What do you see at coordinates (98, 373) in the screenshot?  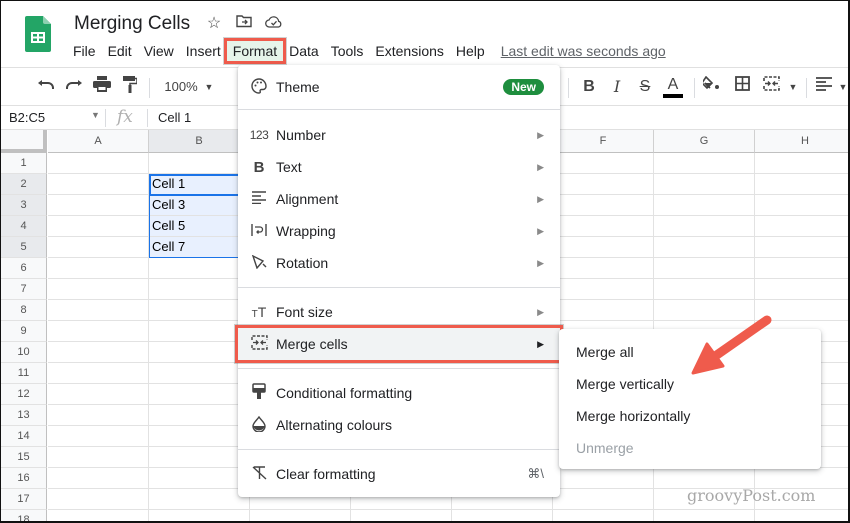 I see `cell-a11` at bounding box center [98, 373].